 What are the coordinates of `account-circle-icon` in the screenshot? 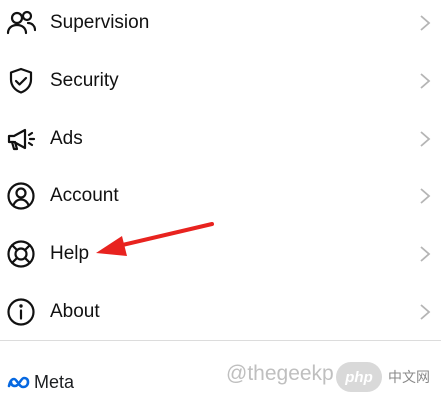 It's located at (21, 196).